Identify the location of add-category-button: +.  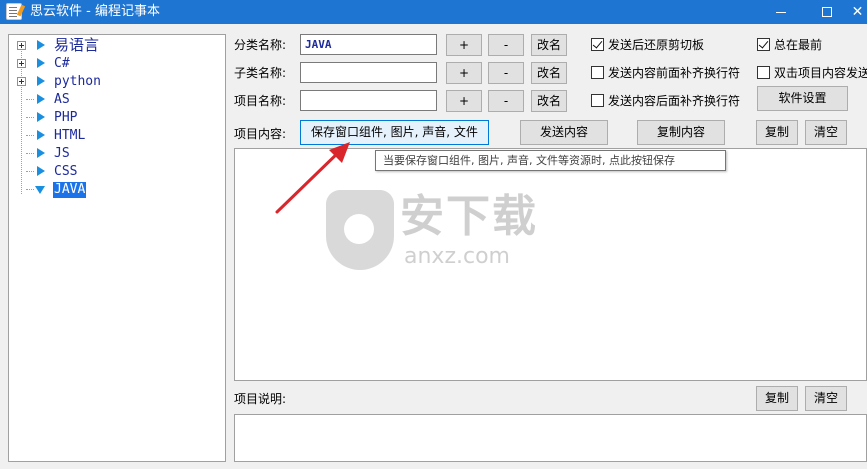
(464, 45).